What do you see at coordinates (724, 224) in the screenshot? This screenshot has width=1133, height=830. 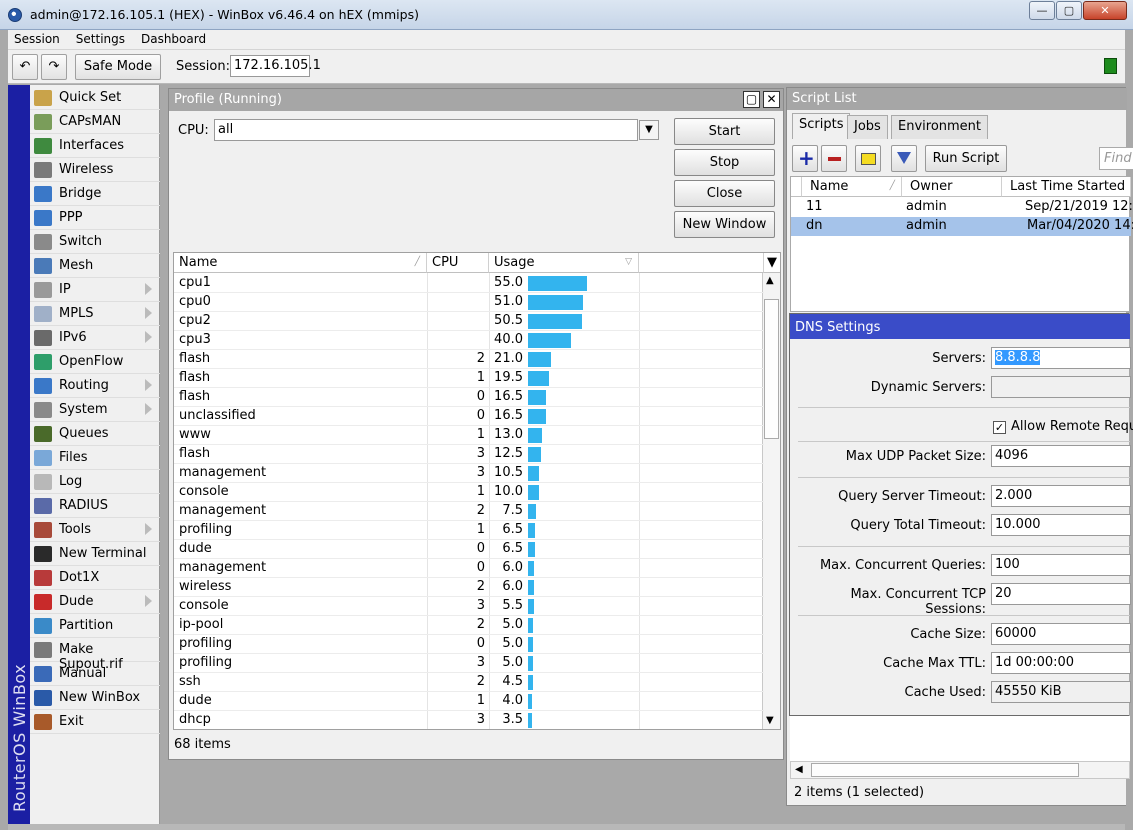 I see `new-window-button: New Window` at bounding box center [724, 224].